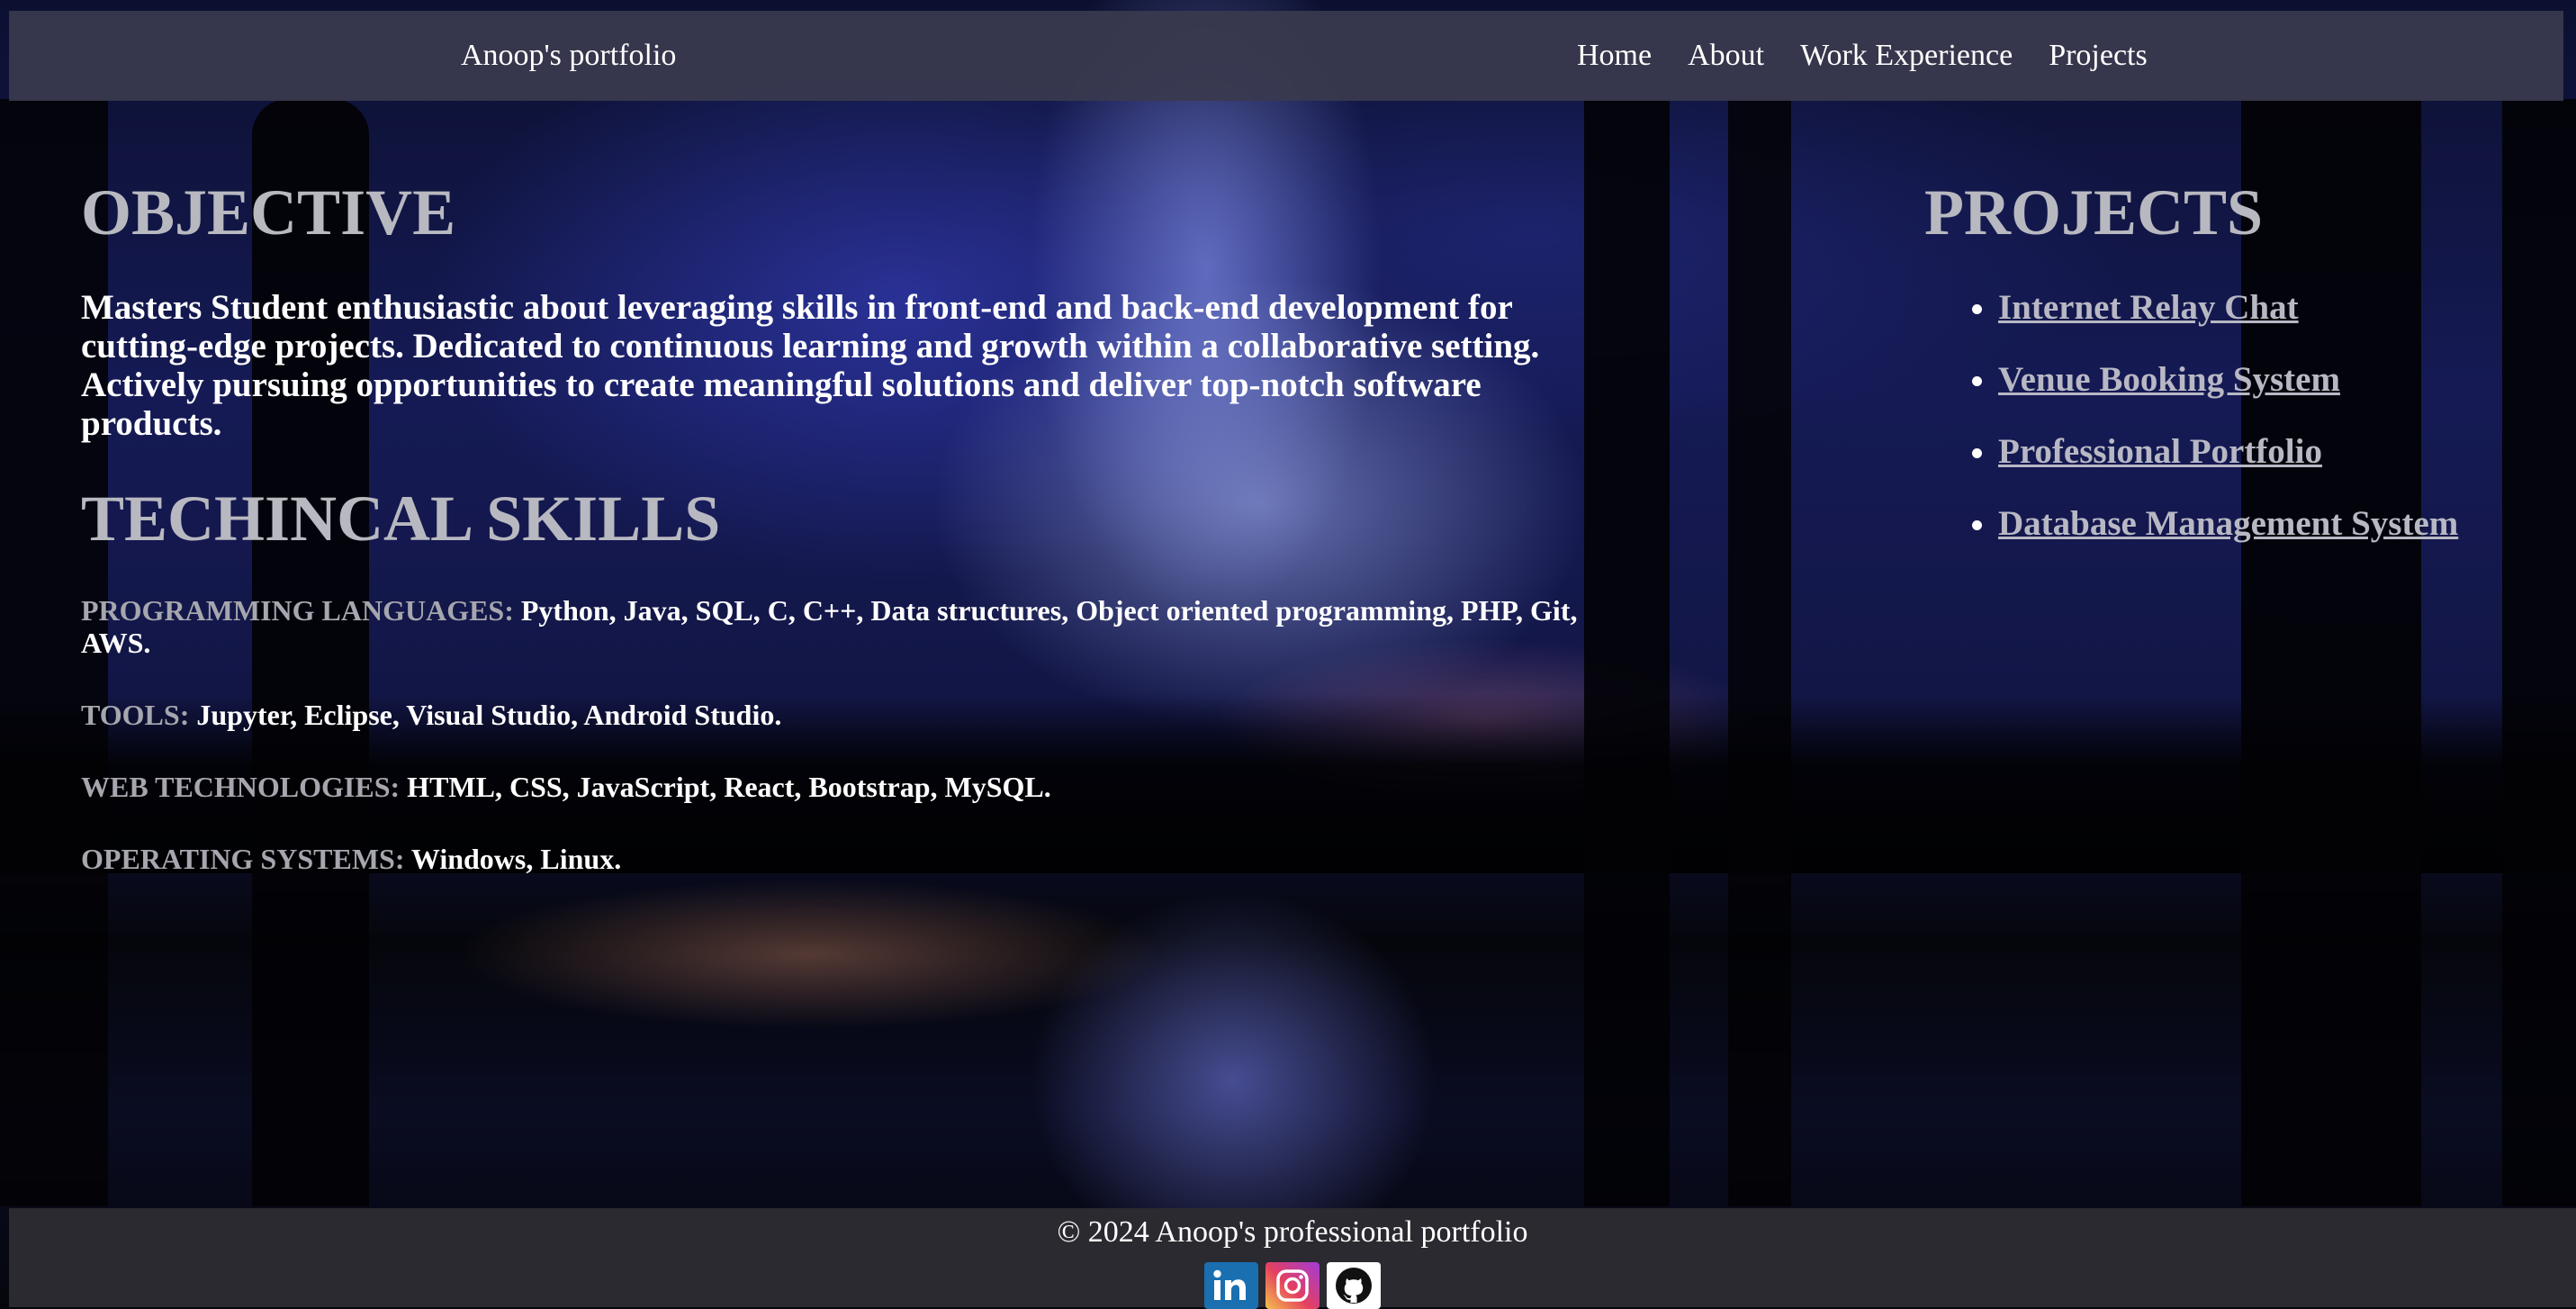 The height and width of the screenshot is (1309, 2576). Describe the element at coordinates (1292, 1232) in the screenshot. I see `copyright-text: © 2024 Anoop's professional portfolio` at that location.